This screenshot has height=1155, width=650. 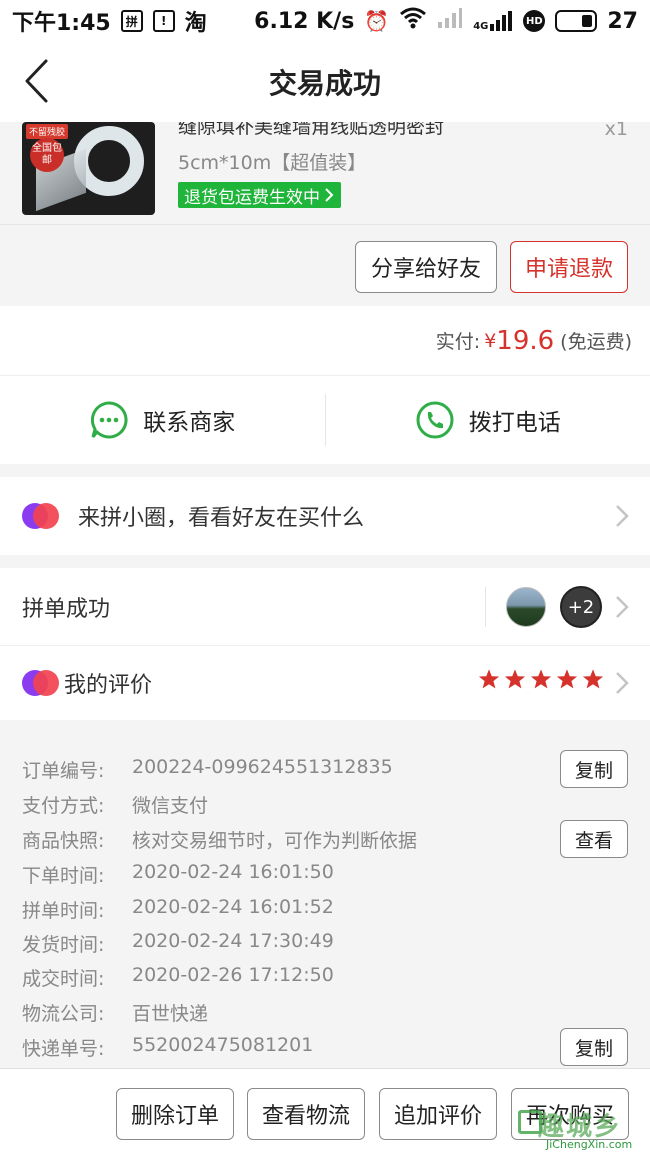 I want to click on pay-method-key: 支付方式:, so click(x=63, y=806).